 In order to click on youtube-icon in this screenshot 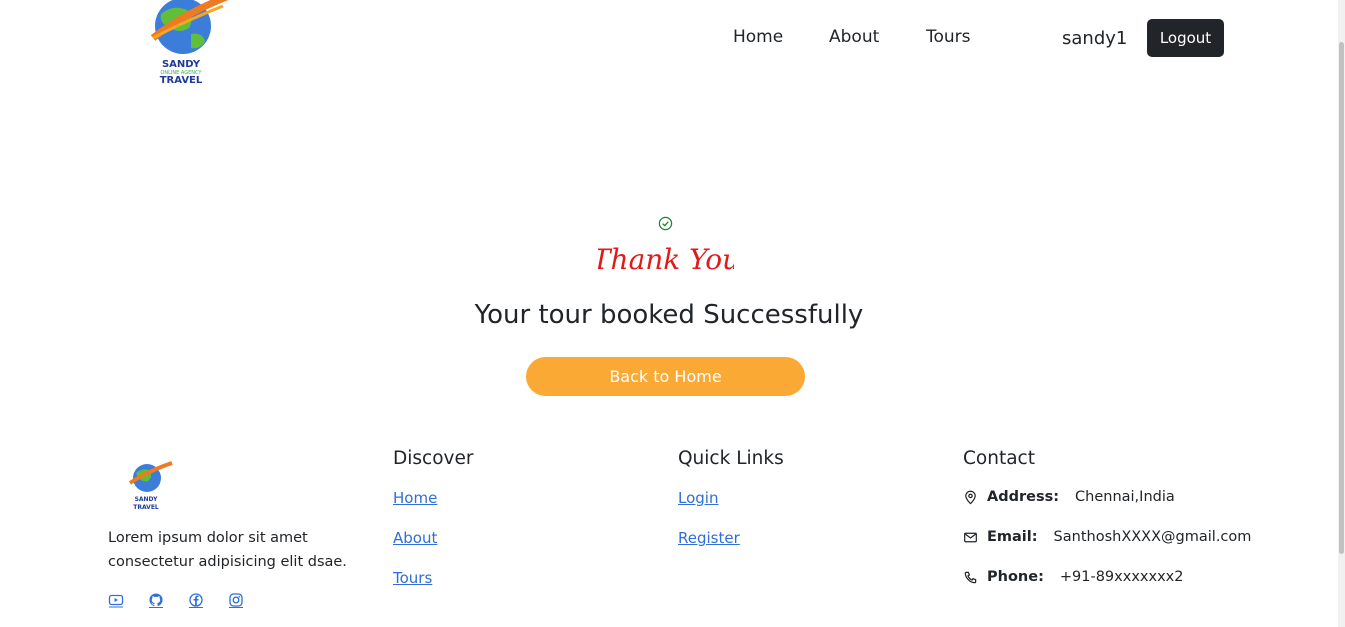, I will do `click(116, 600)`.